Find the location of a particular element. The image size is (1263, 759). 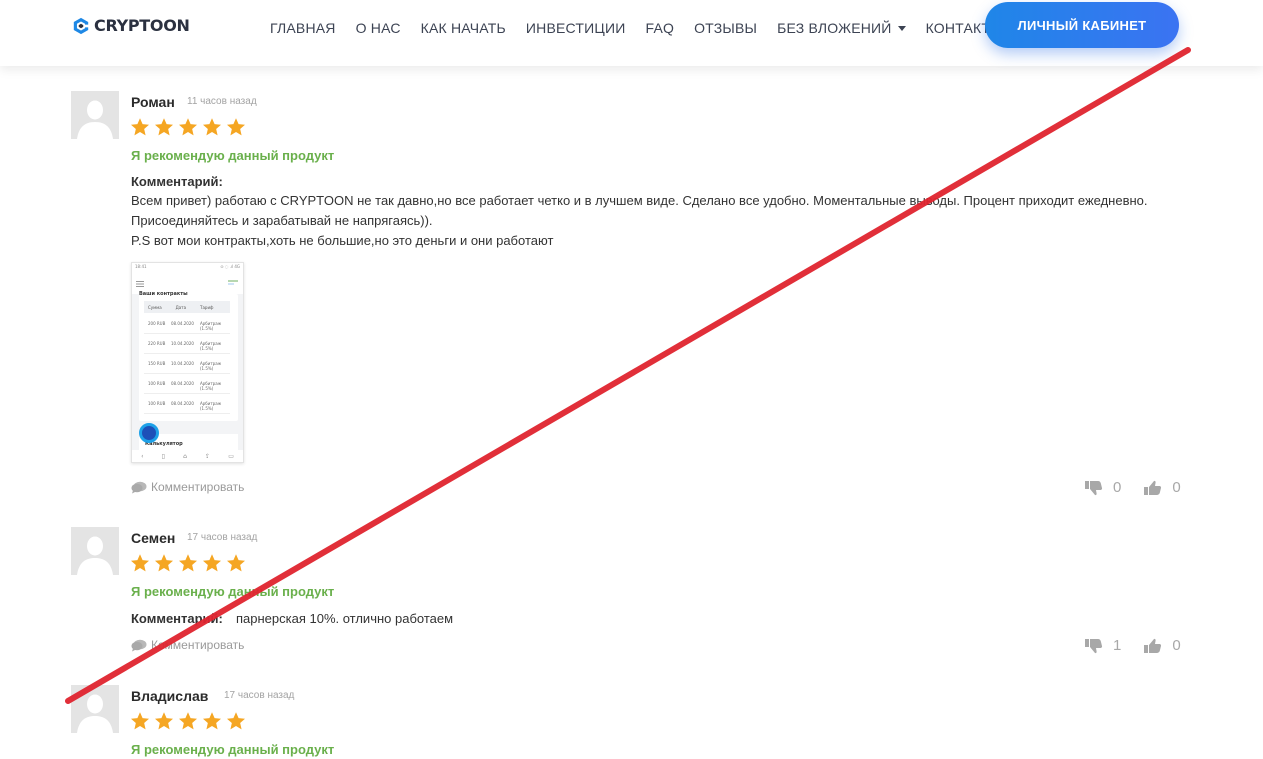

nav-item-how-to-start: КАК НАЧАТЬ is located at coordinates (463, 28).